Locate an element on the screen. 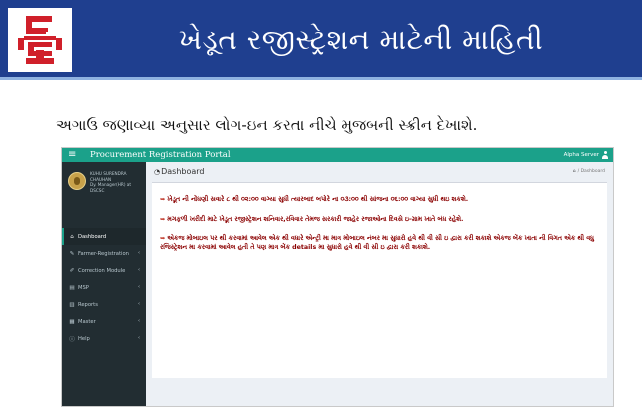 The width and height of the screenshot is (642, 420). slide-title: ખેડૂત રજીસ્ટ્રેશન માટેની માહિતી is located at coordinates (361, 39).